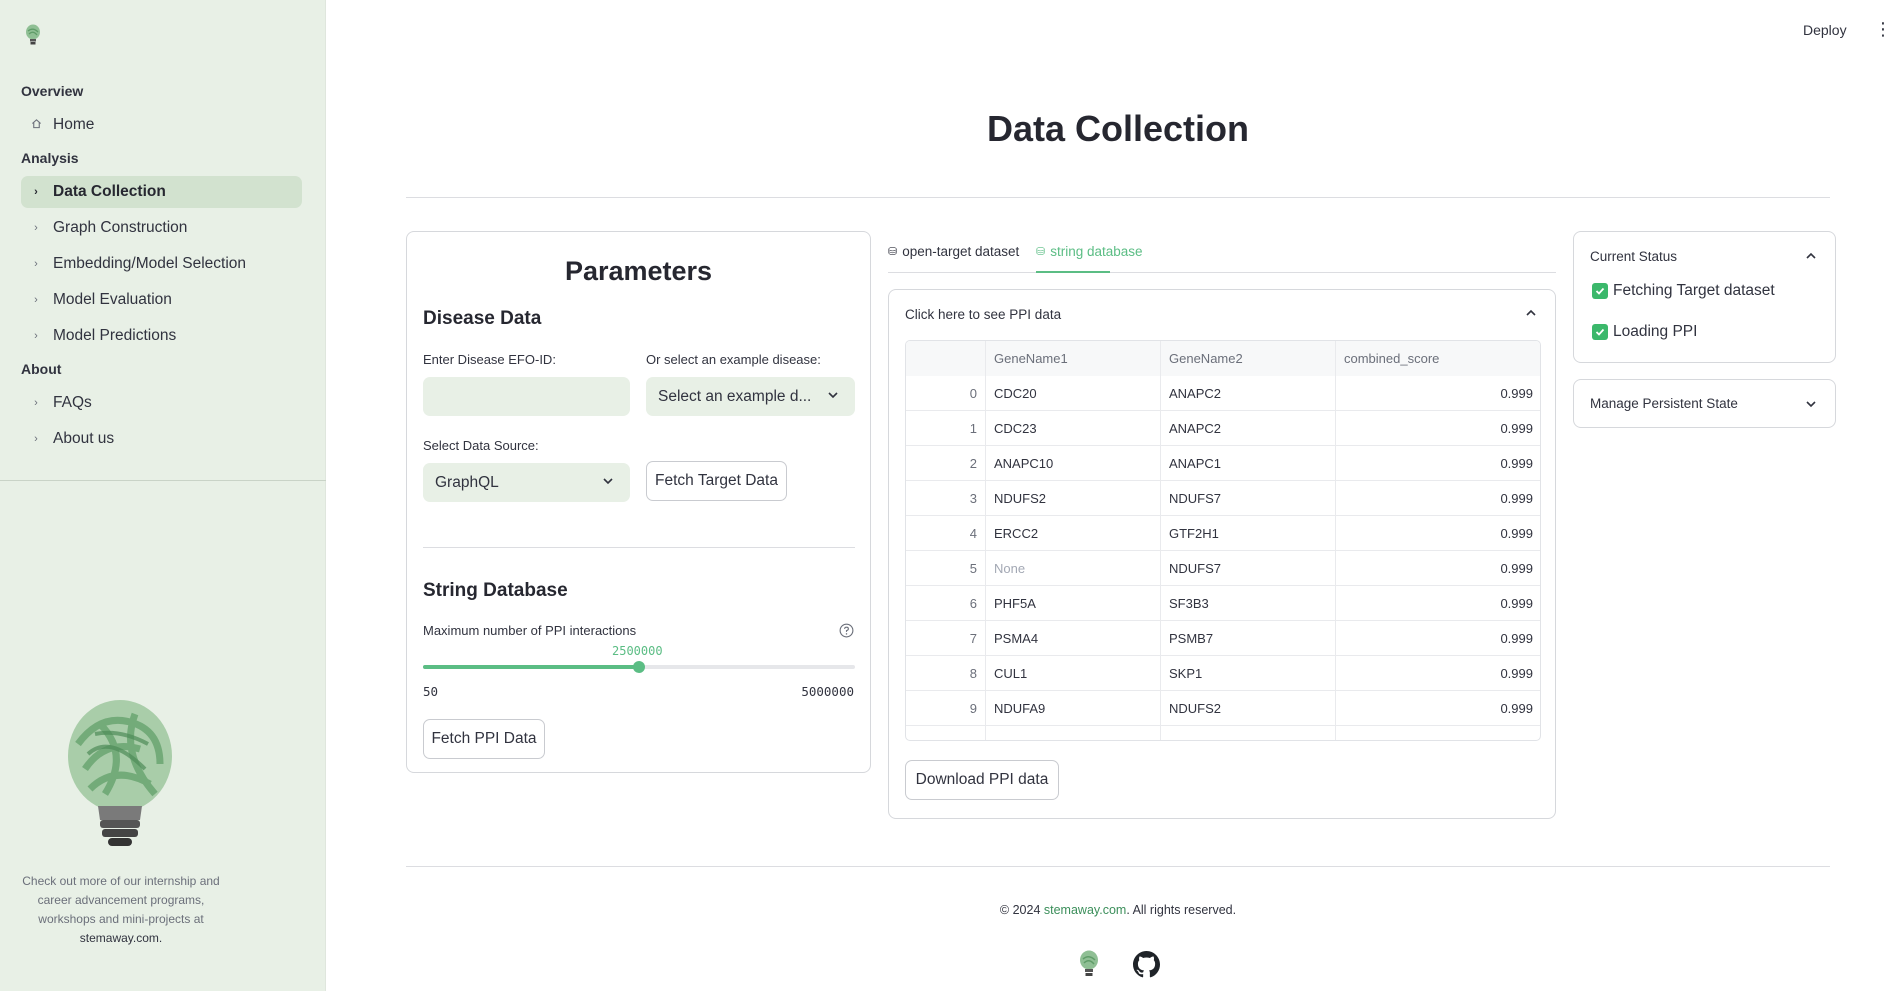 Image resolution: width=1903 pixels, height=991 pixels. Describe the element at coordinates (1248, 603) in the screenshot. I see `genename2-cell: SF3B3` at that location.